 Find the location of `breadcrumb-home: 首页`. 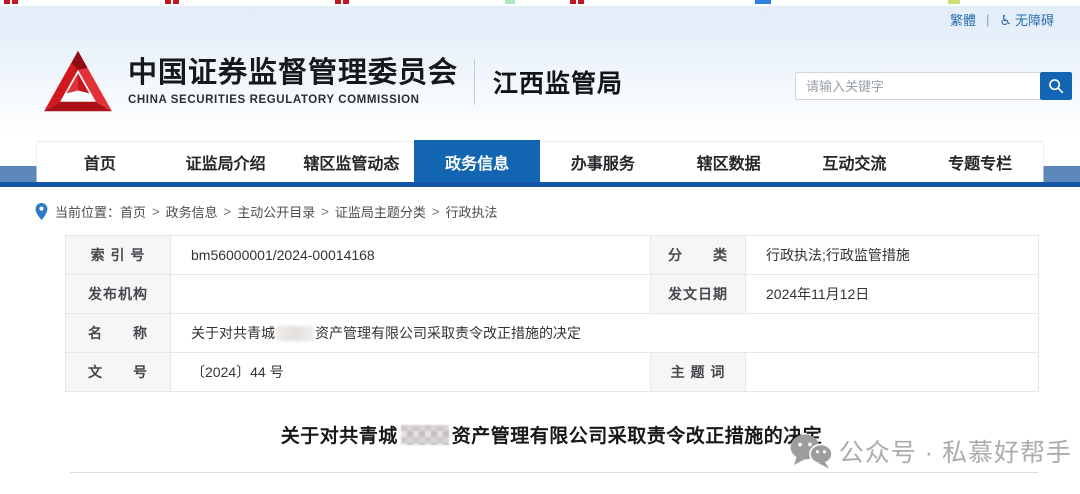

breadcrumb-home: 首页 is located at coordinates (133, 211).